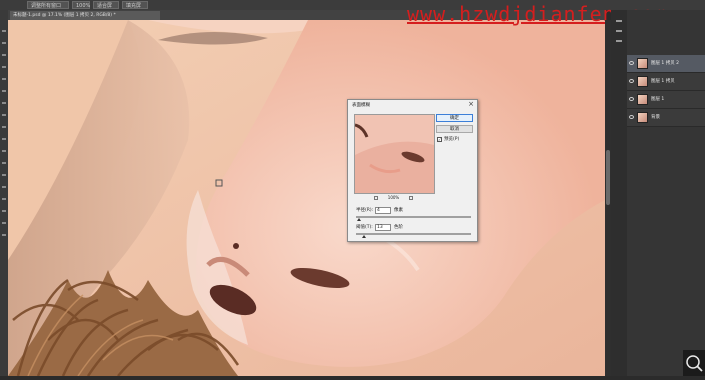  Describe the element at coordinates (619, 41) in the screenshot. I see `panel-adjust-icon` at that location.